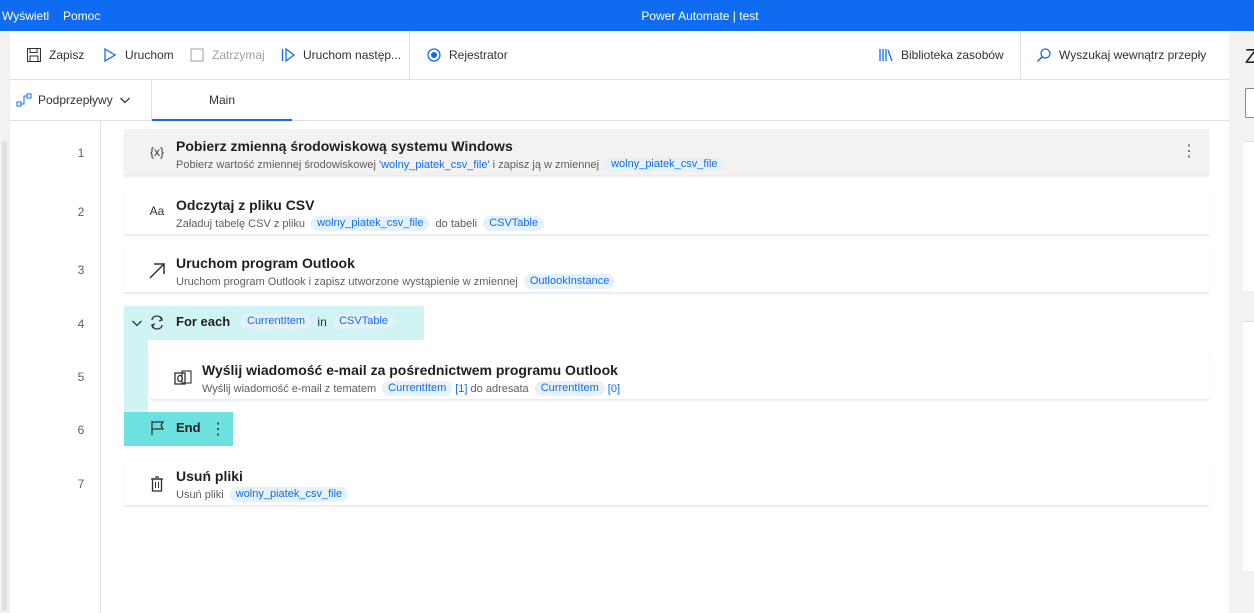  What do you see at coordinates (188, 427) in the screenshot?
I see `action-title: End` at bounding box center [188, 427].